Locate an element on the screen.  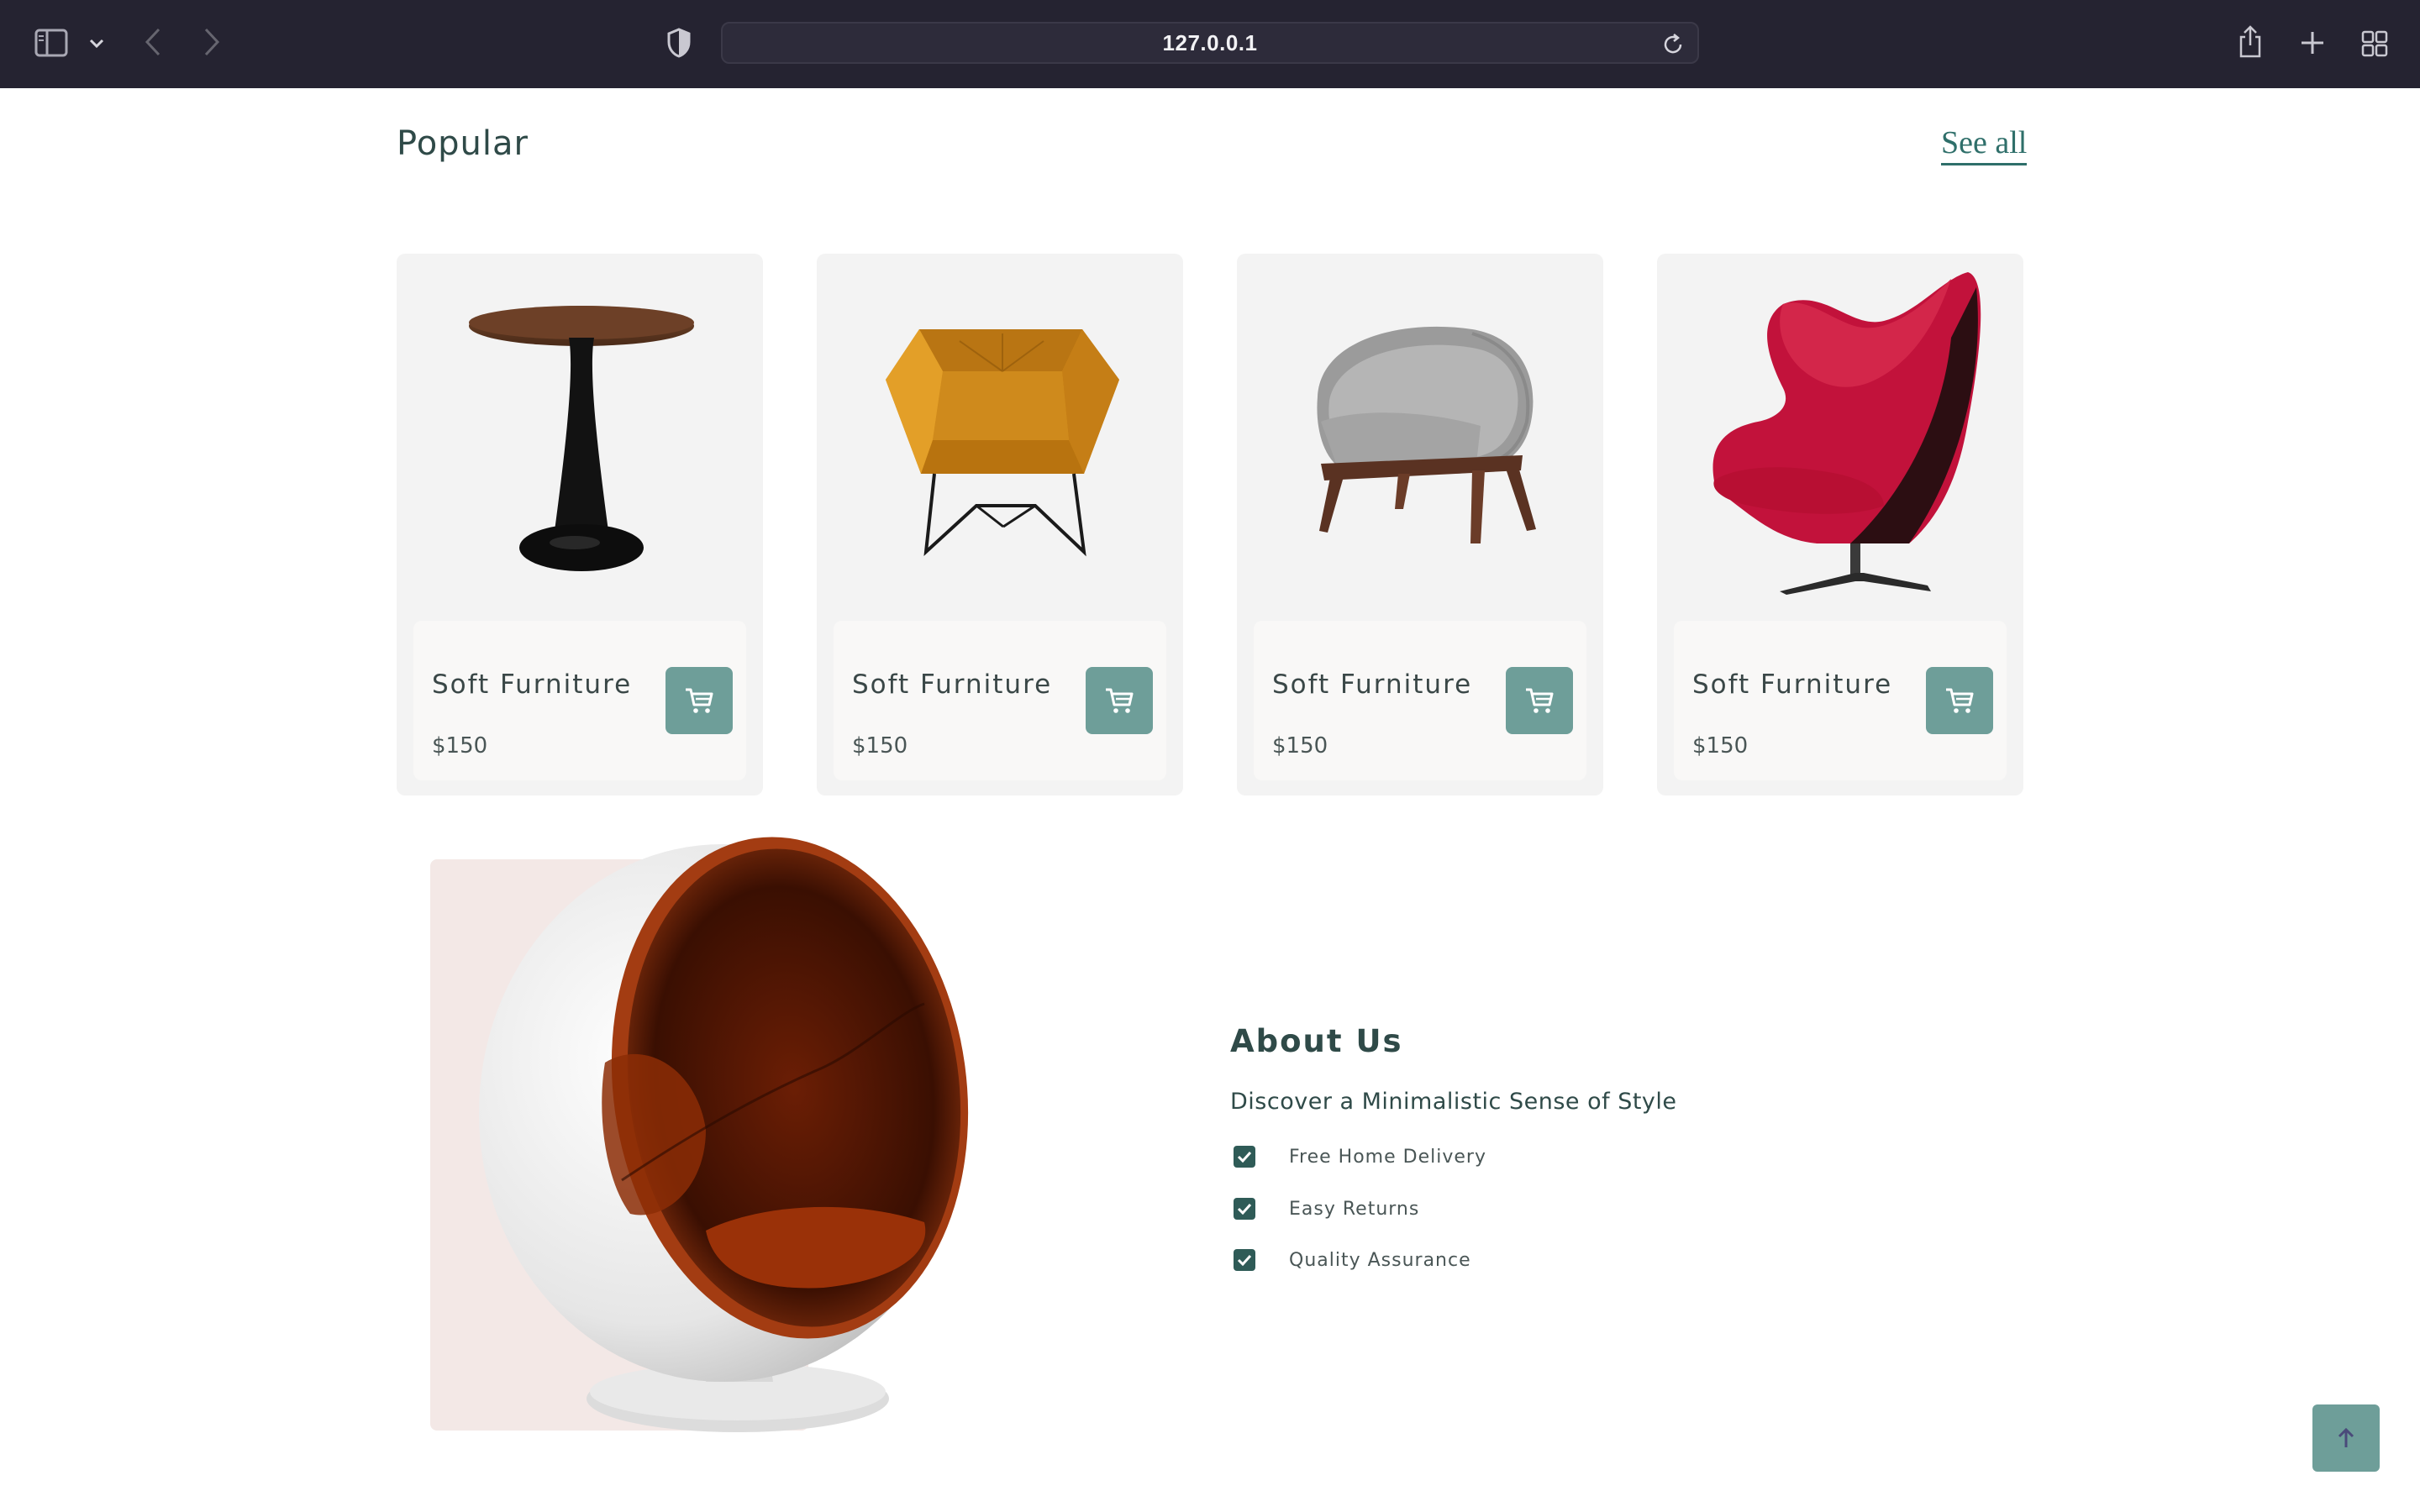
address-bar: 127.0.0.1 is located at coordinates (1210, 43).